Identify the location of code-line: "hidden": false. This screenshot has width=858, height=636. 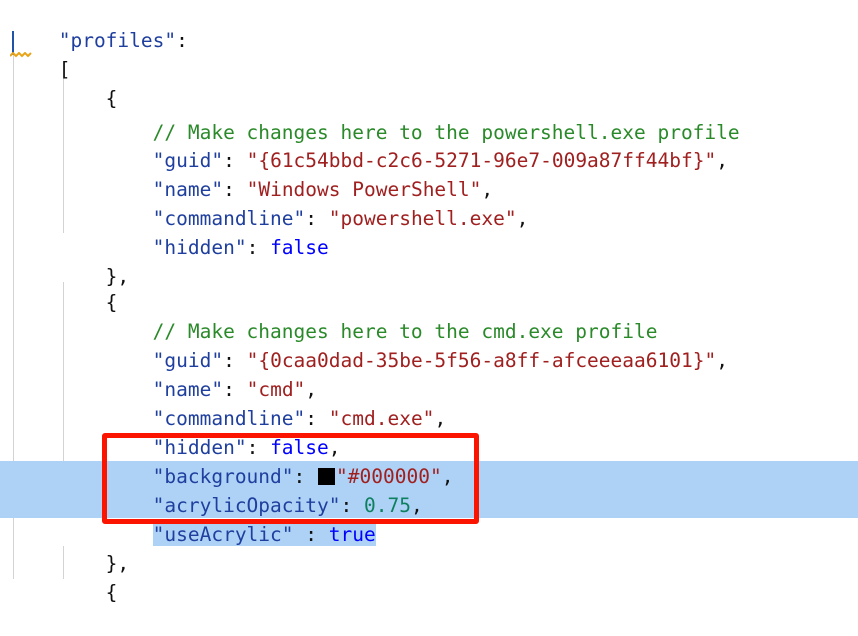
(429, 231).